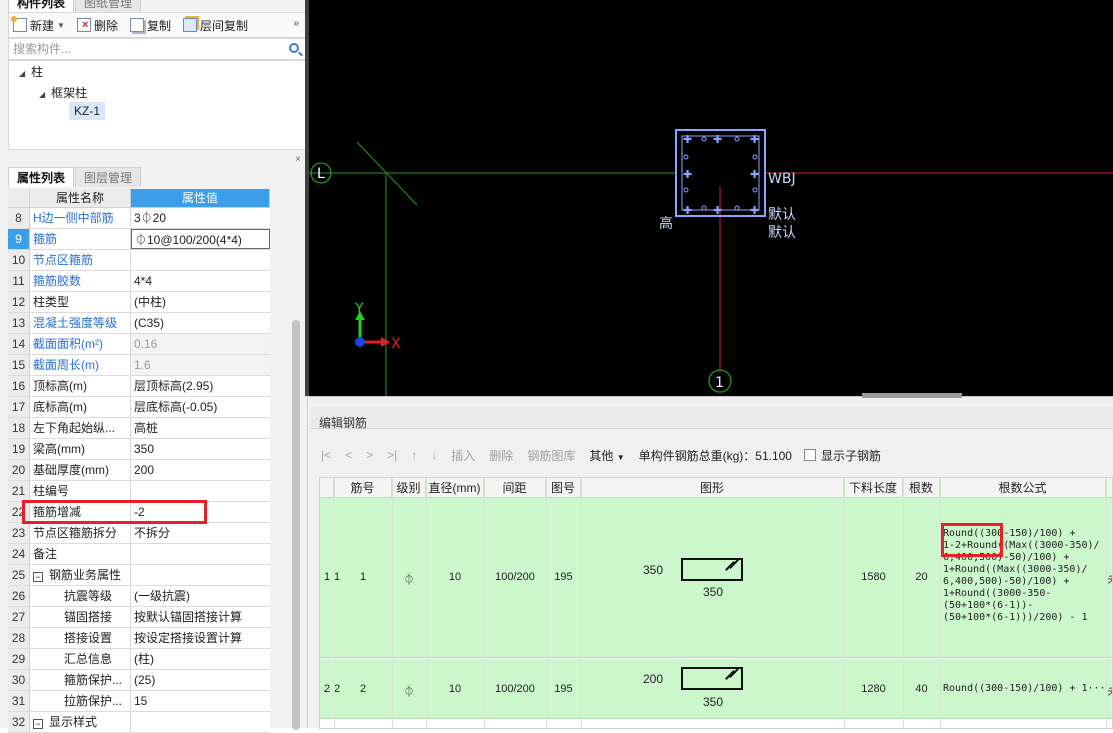  I want to click on property-row: 31 拉筋保护... 15, so click(139, 701).